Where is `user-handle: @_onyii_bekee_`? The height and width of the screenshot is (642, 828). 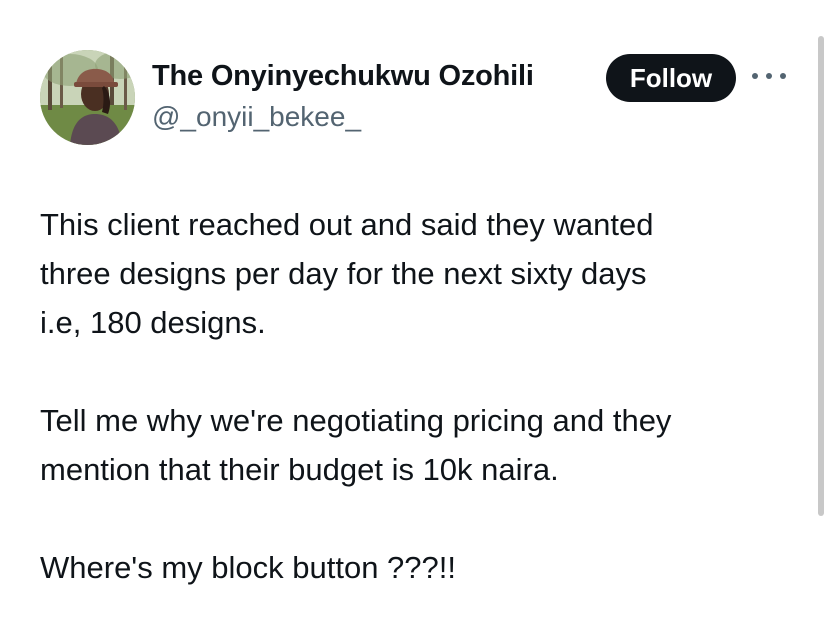
user-handle: @_onyii_bekee_ is located at coordinates (256, 117).